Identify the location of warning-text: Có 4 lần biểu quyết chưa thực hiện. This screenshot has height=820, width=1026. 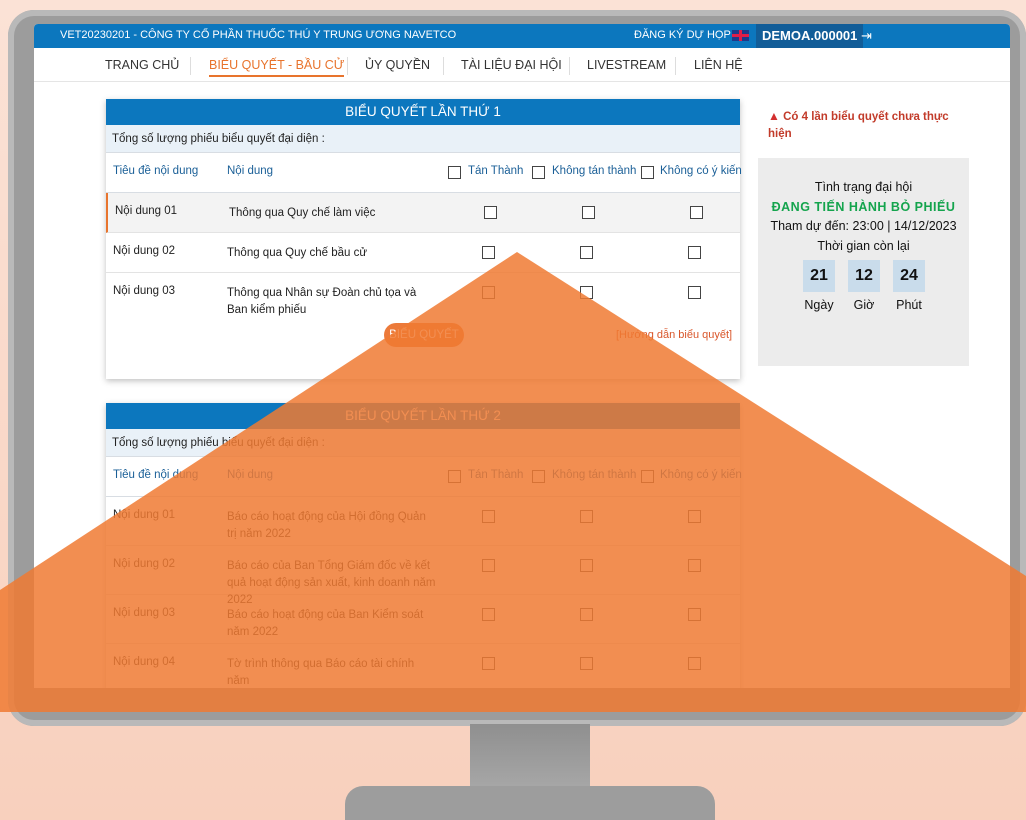
(858, 125).